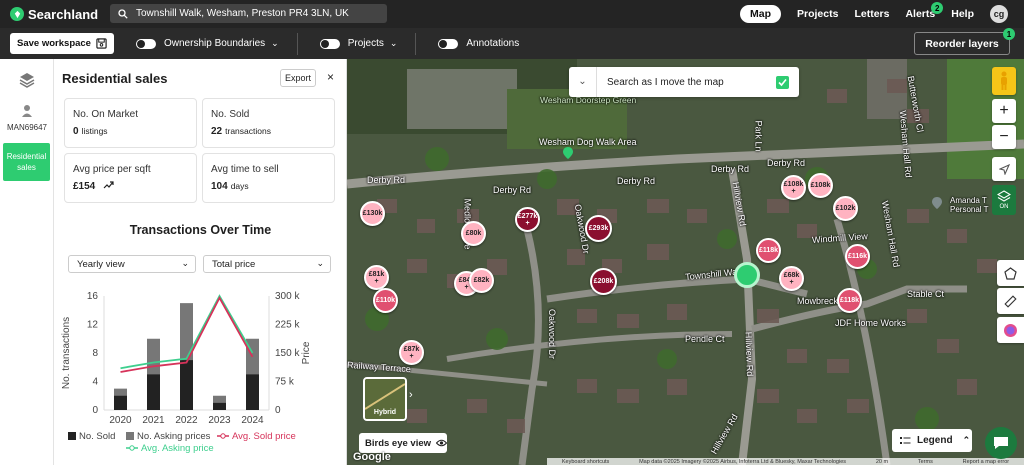 This screenshot has width=1024, height=465. What do you see at coordinates (174, 436) in the screenshot?
I see `legend-label-asking: No. Asking prices` at bounding box center [174, 436].